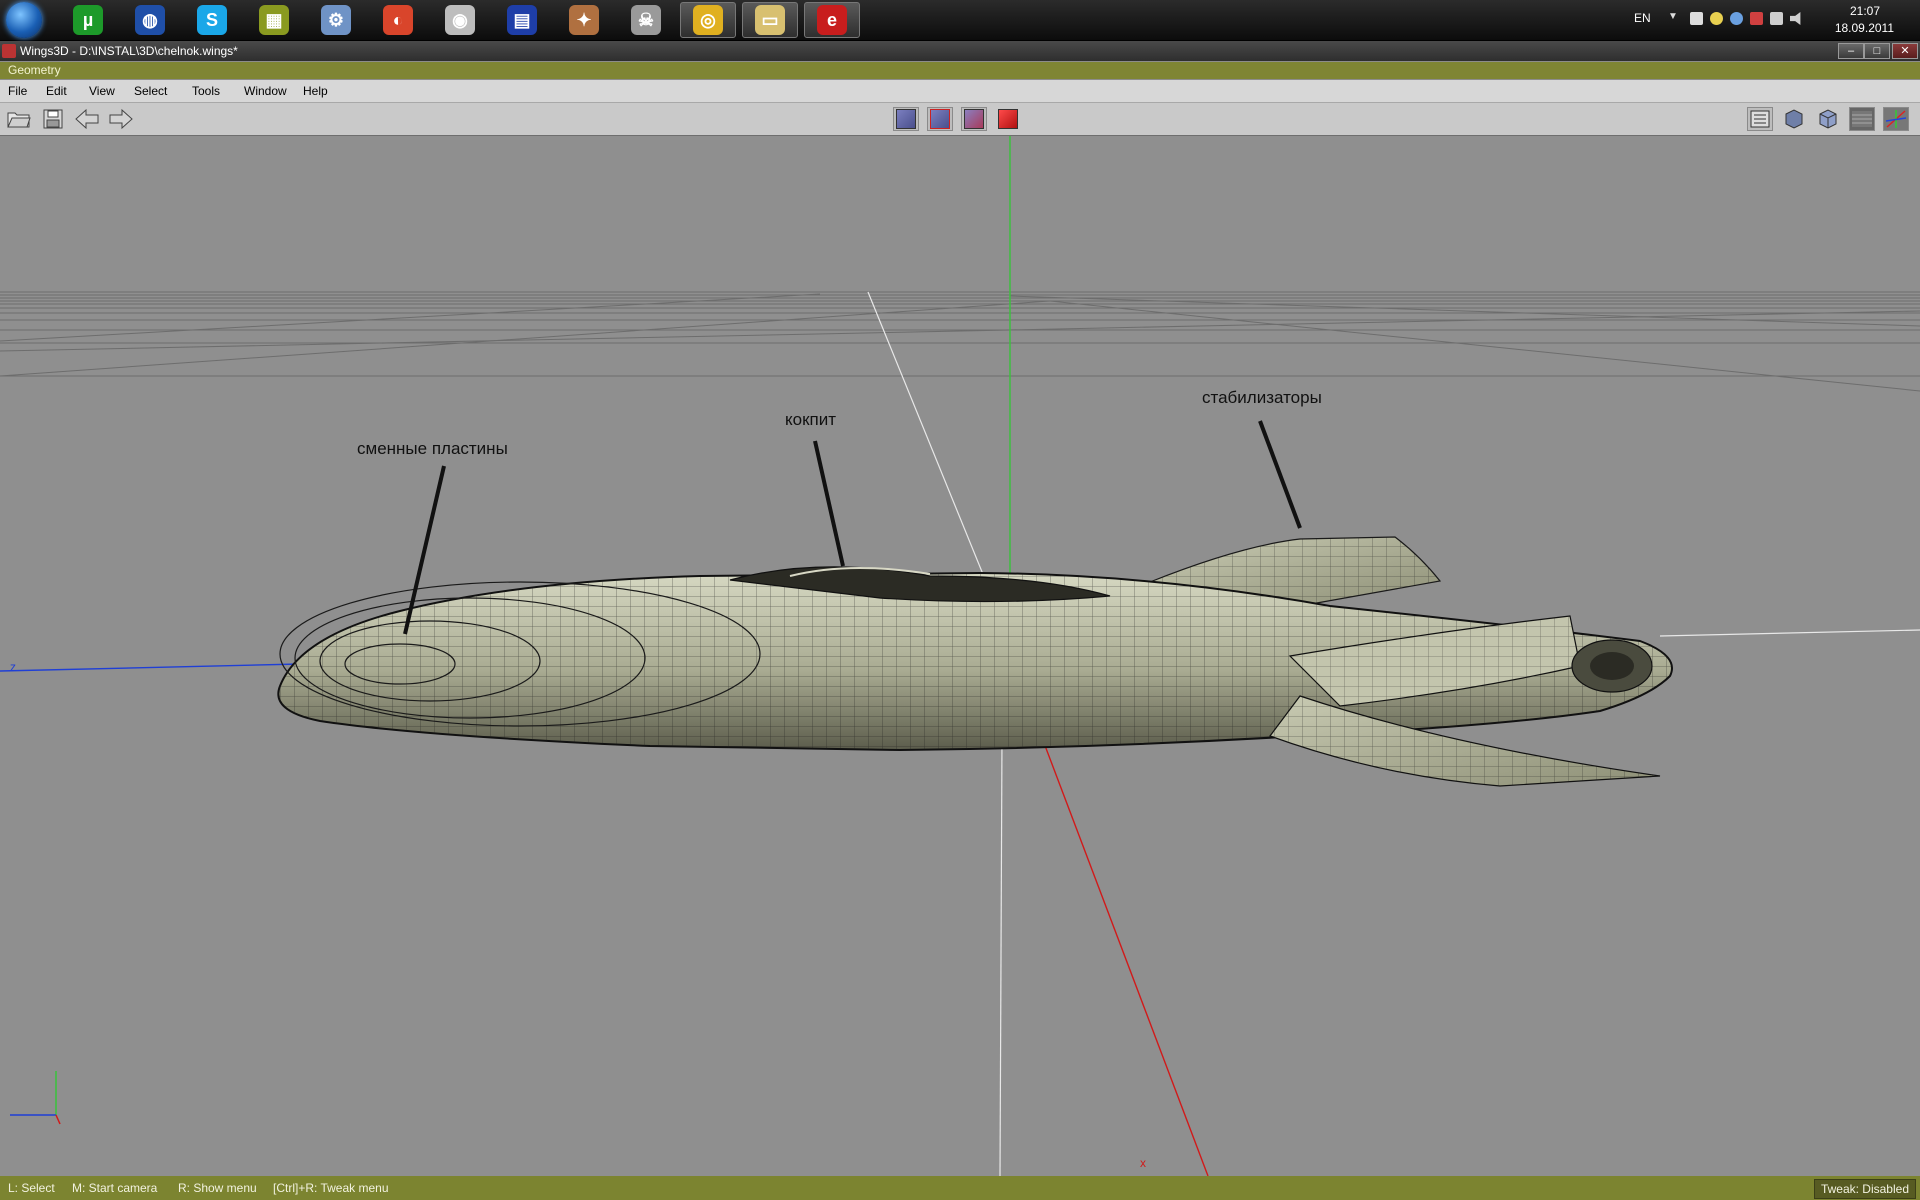 This screenshot has height=1200, width=1920. Describe the element at coordinates (1760, 119) in the screenshot. I see `workmode-icon` at that location.